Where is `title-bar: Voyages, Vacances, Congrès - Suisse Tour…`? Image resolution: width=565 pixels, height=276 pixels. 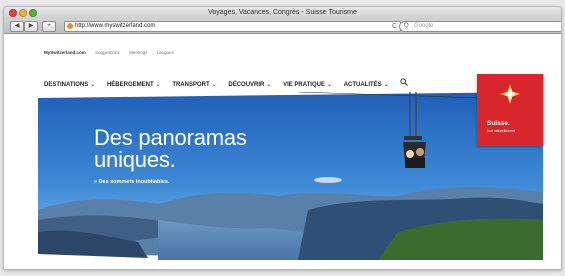
title-bar: Voyages, Vacances, Congrès - Suisse Tour… is located at coordinates (282, 13).